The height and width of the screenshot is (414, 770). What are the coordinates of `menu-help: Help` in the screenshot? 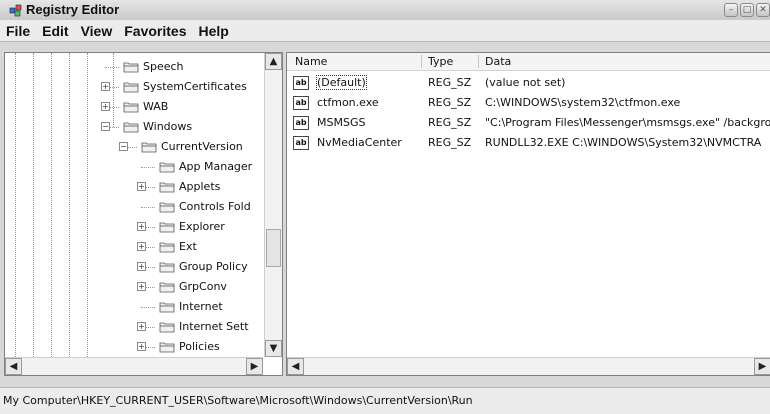 It's located at (213, 31).